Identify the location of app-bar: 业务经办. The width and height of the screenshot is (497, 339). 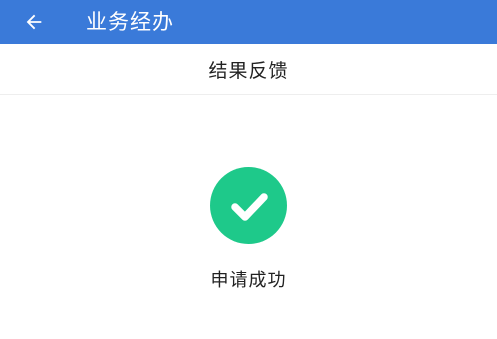
(248, 22).